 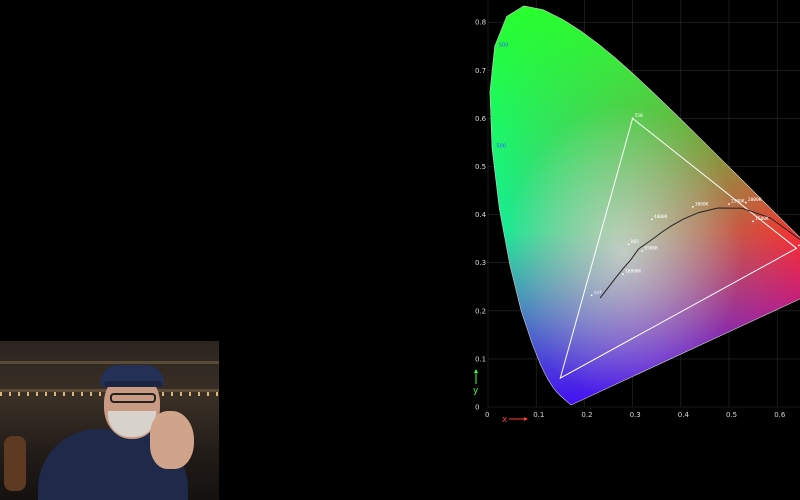 I want to click on point-label: 550, so click(x=639, y=116).